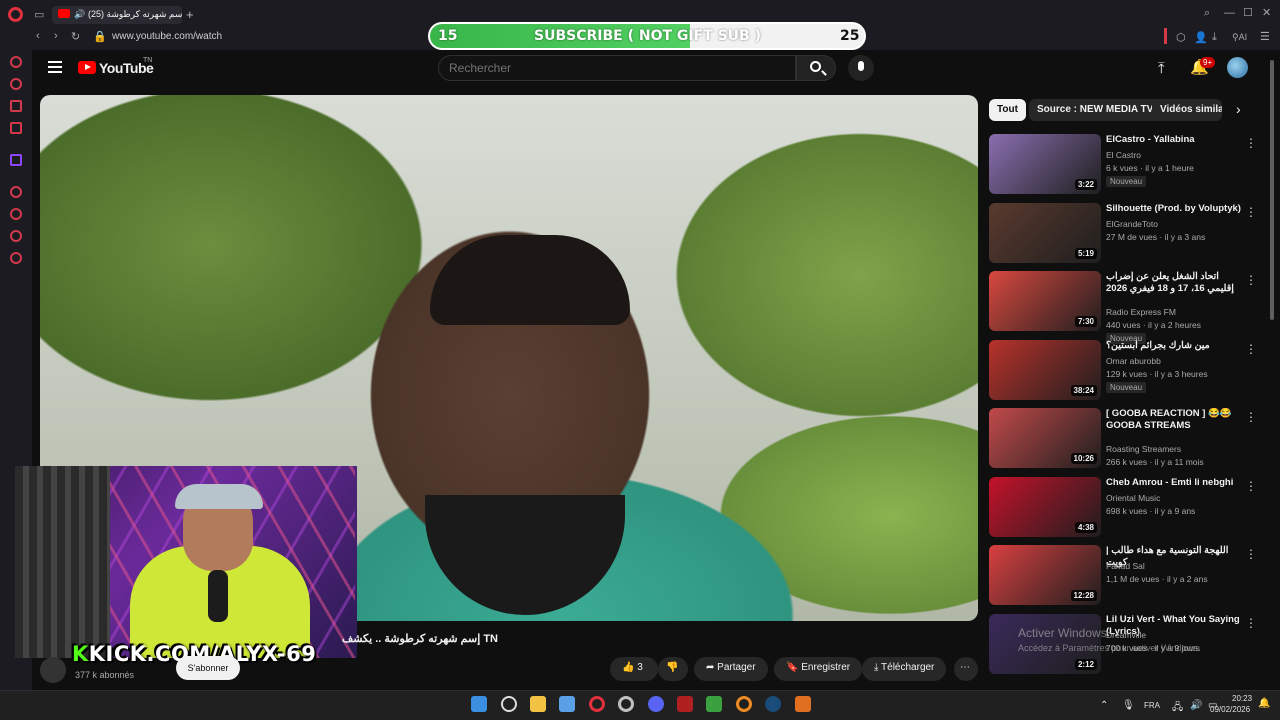 The image size is (1280, 720). I want to click on history-icon, so click(16, 214).